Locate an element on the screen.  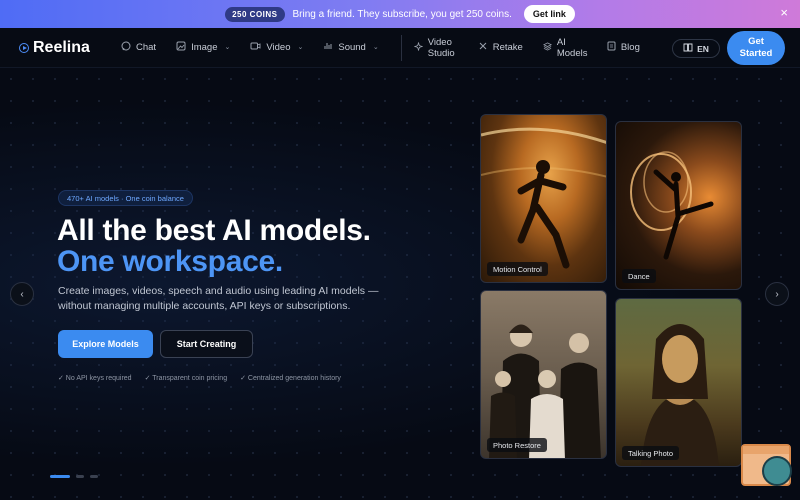
get-started-button: Get Started is located at coordinates (756, 48).